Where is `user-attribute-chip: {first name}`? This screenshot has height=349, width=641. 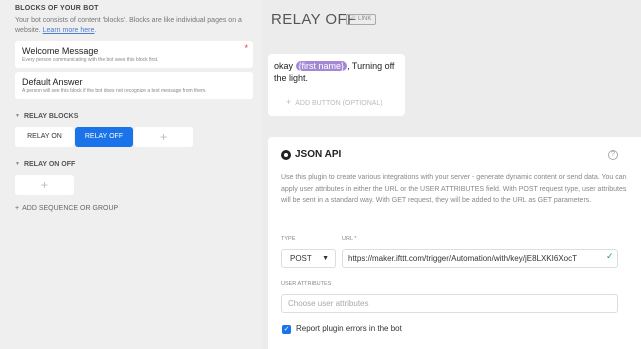 user-attribute-chip: {first name} is located at coordinates (321, 66).